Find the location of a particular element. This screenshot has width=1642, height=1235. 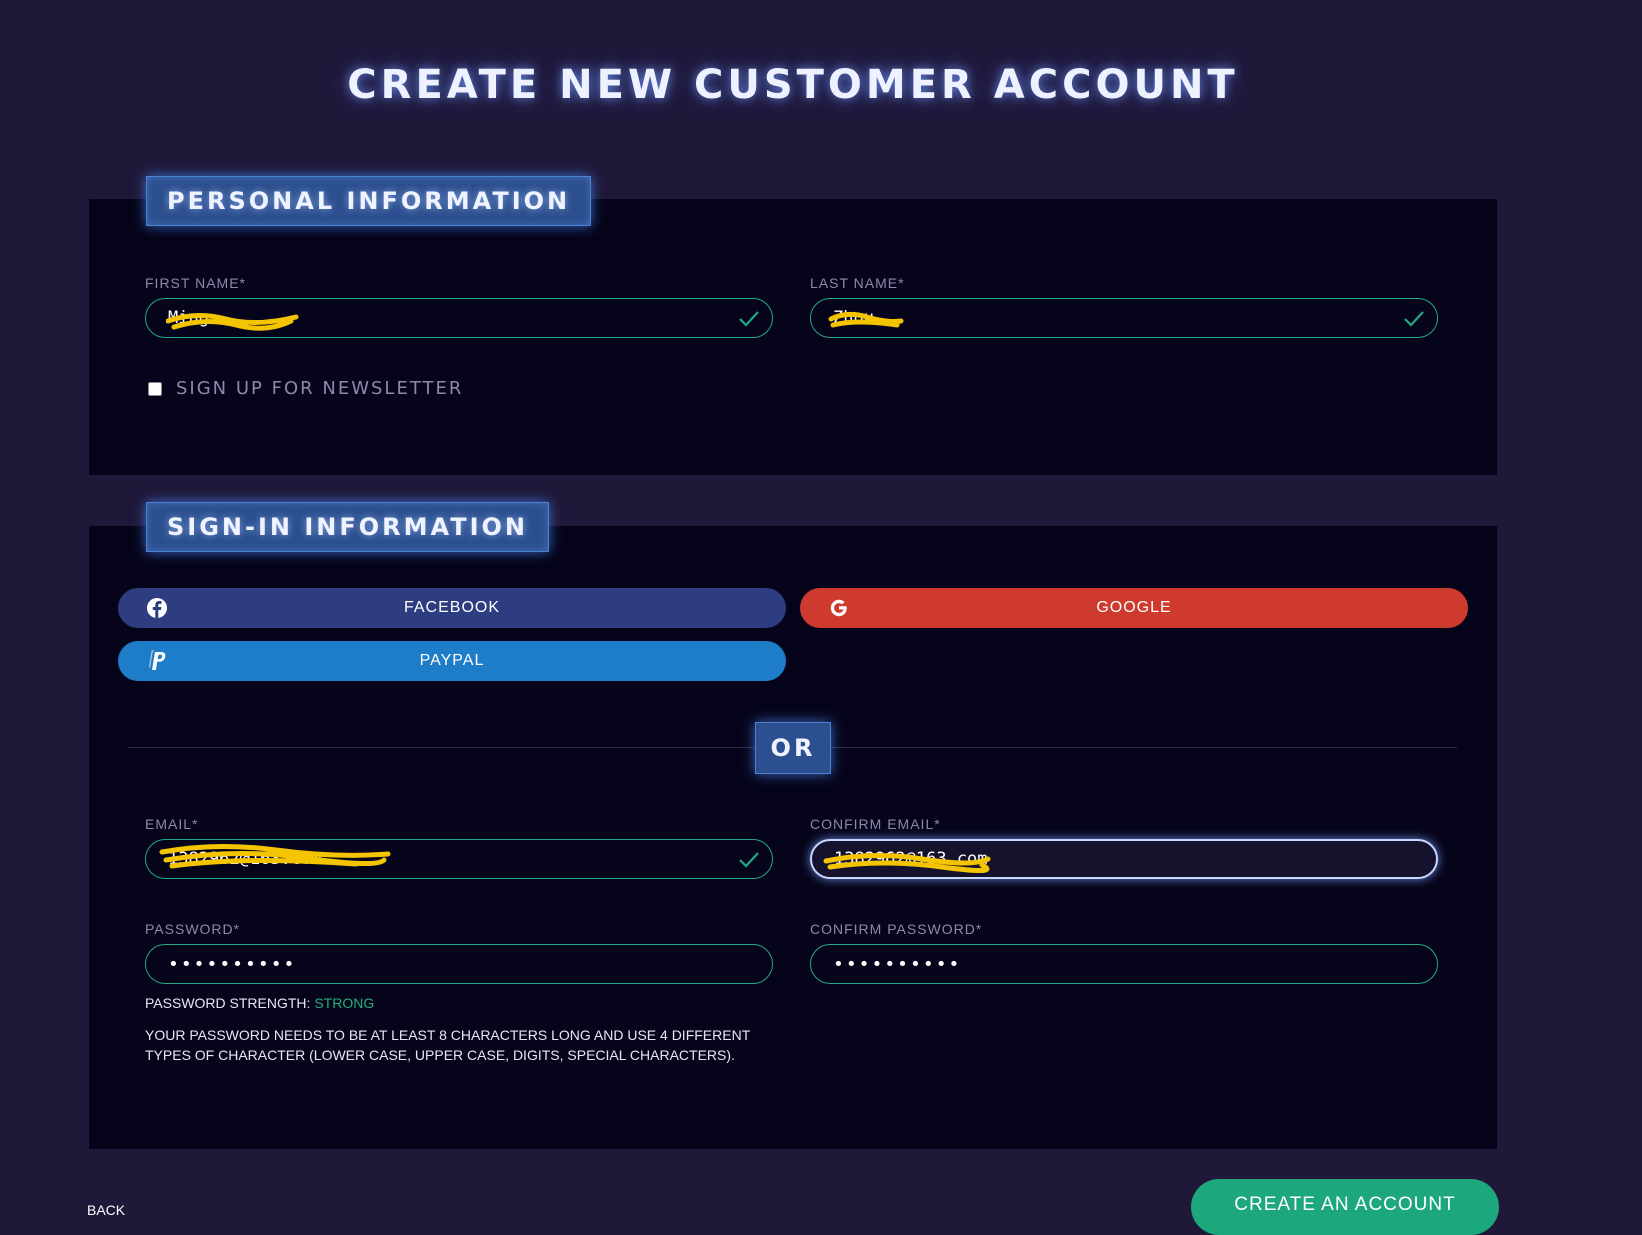

first-name-field is located at coordinates (459, 318).